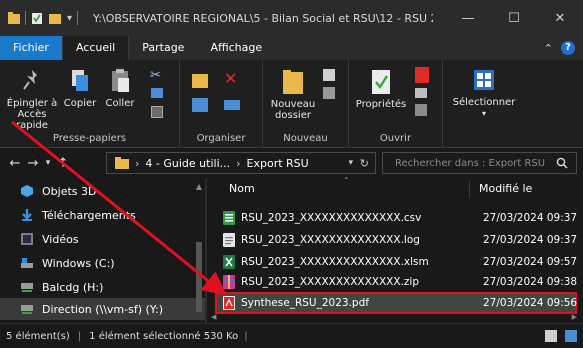 The width and height of the screenshot is (583, 348). I want to click on properties-button: Propriétés, so click(381, 89).